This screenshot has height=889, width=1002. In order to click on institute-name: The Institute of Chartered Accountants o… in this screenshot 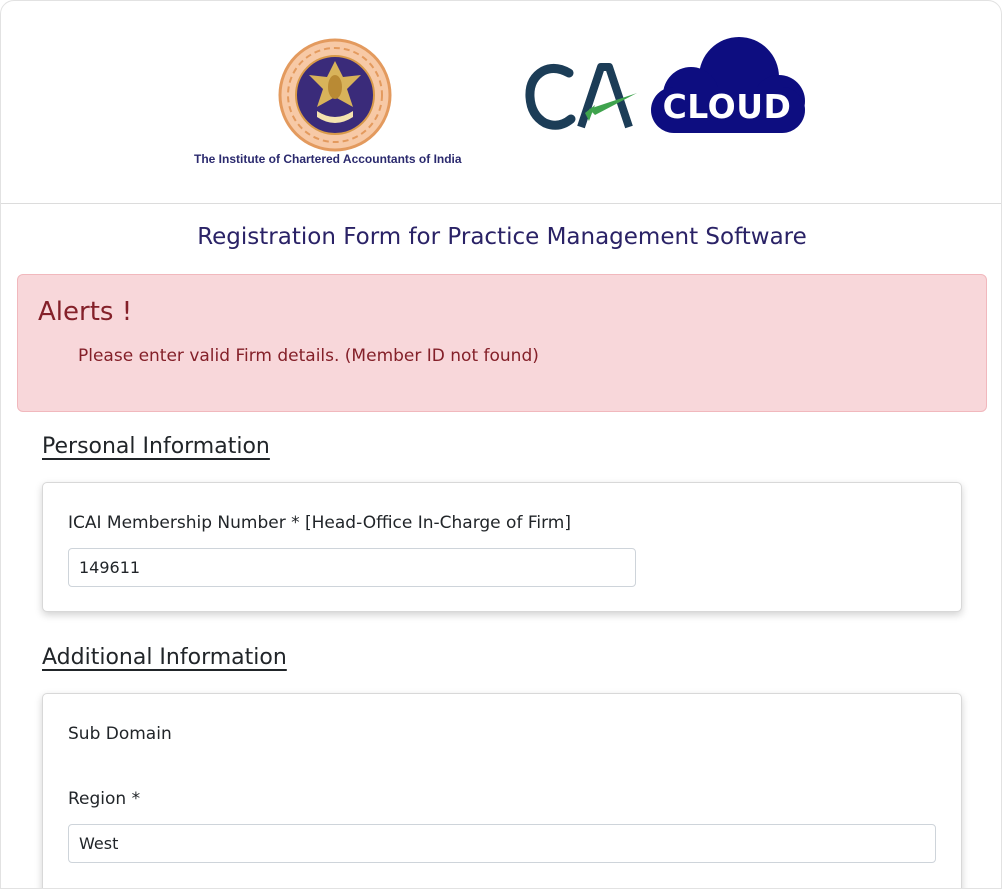, I will do `click(328, 159)`.